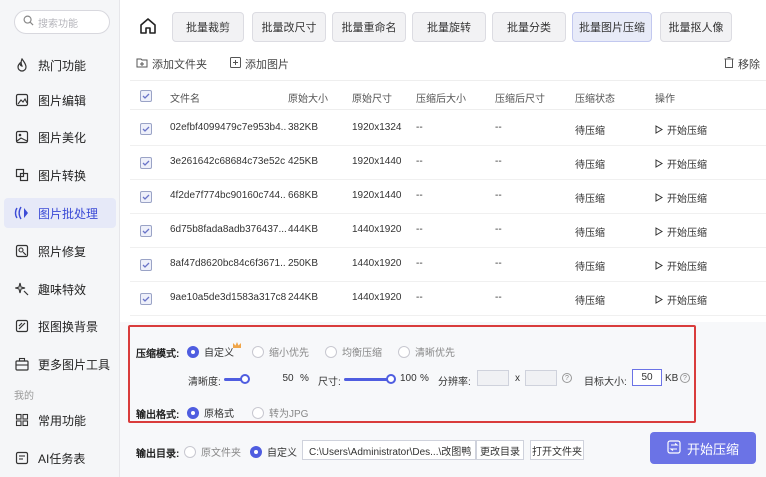  I want to click on search-input: 搜索功能, so click(62, 22).